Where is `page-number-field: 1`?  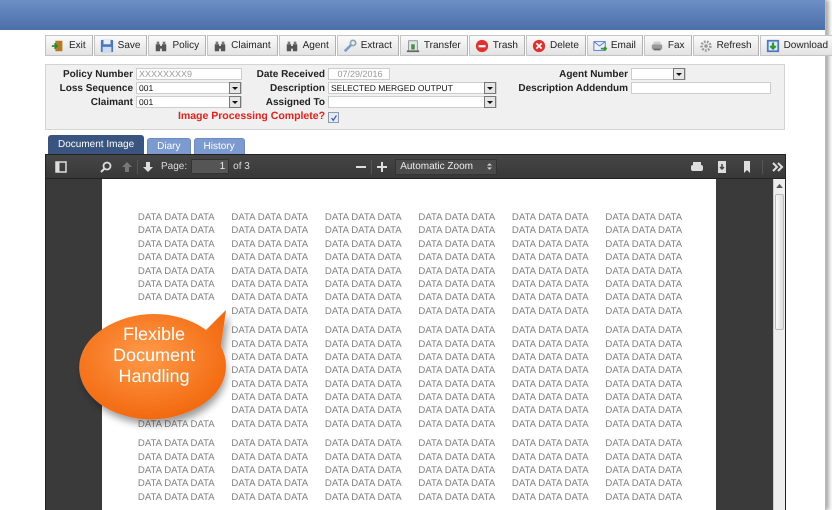 page-number-field: 1 is located at coordinates (210, 166).